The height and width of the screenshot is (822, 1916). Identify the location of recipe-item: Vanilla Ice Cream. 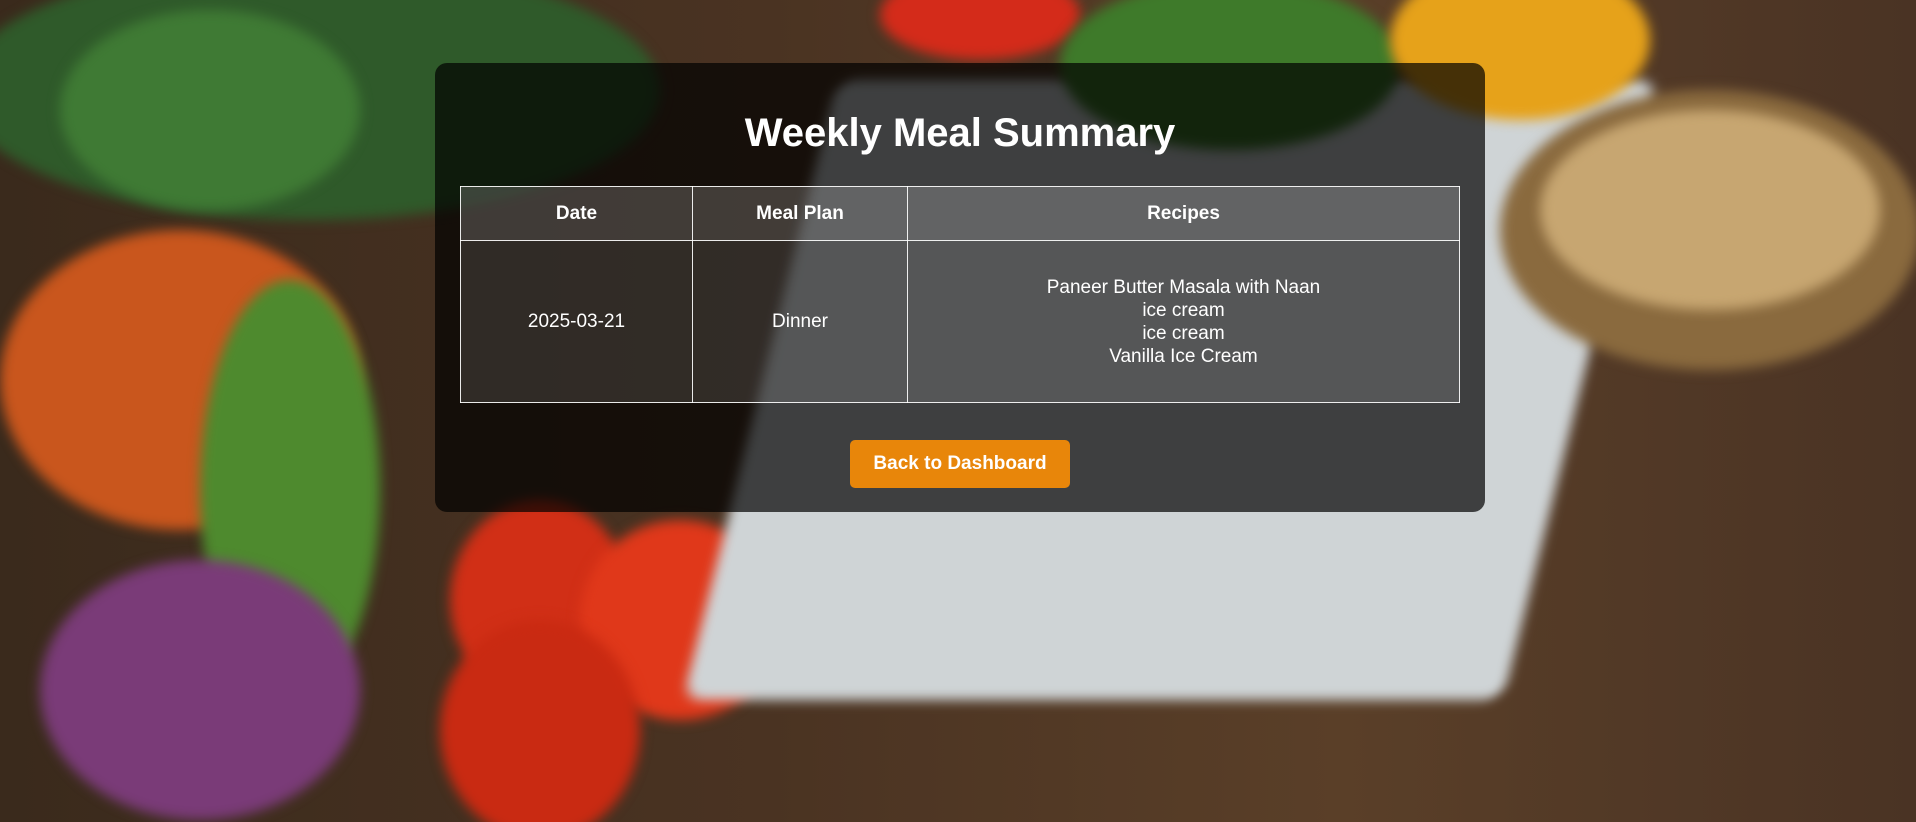
(1183, 356).